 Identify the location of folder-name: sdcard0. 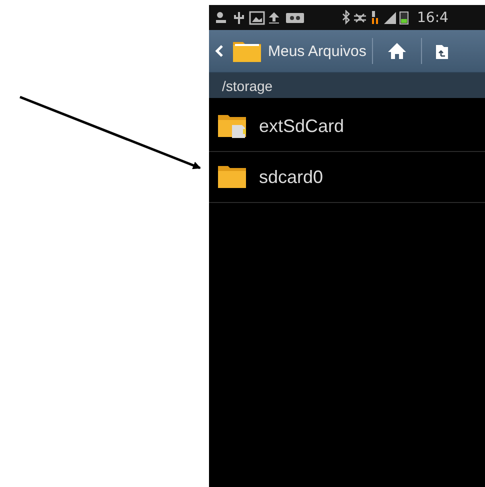
(291, 177).